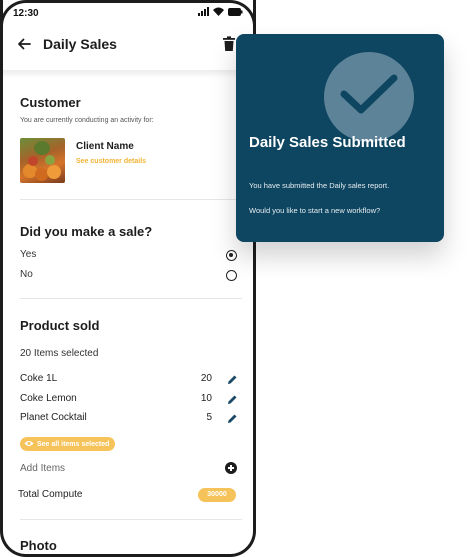  Describe the element at coordinates (39, 378) in the screenshot. I see `product-name: Coke 1L` at that location.